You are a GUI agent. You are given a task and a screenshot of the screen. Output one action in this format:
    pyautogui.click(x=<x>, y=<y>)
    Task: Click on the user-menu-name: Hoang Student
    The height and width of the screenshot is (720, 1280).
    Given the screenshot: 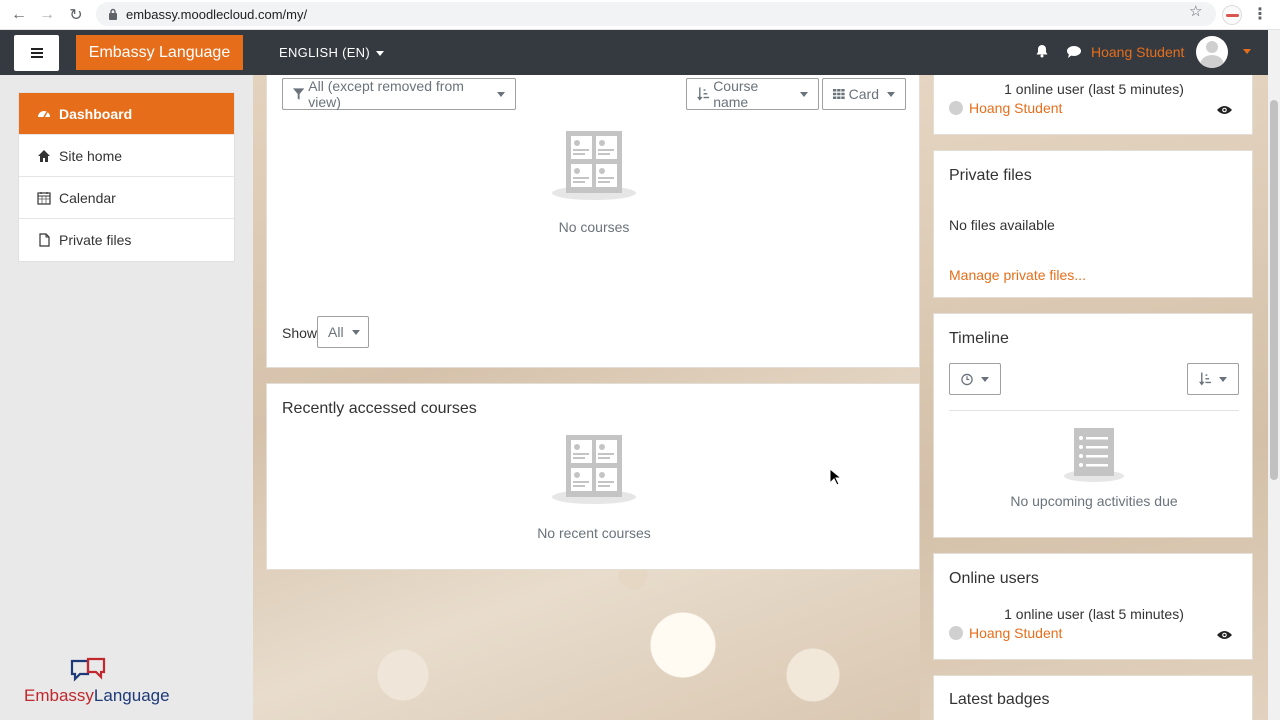 What is the action you would take?
    pyautogui.click(x=1137, y=52)
    